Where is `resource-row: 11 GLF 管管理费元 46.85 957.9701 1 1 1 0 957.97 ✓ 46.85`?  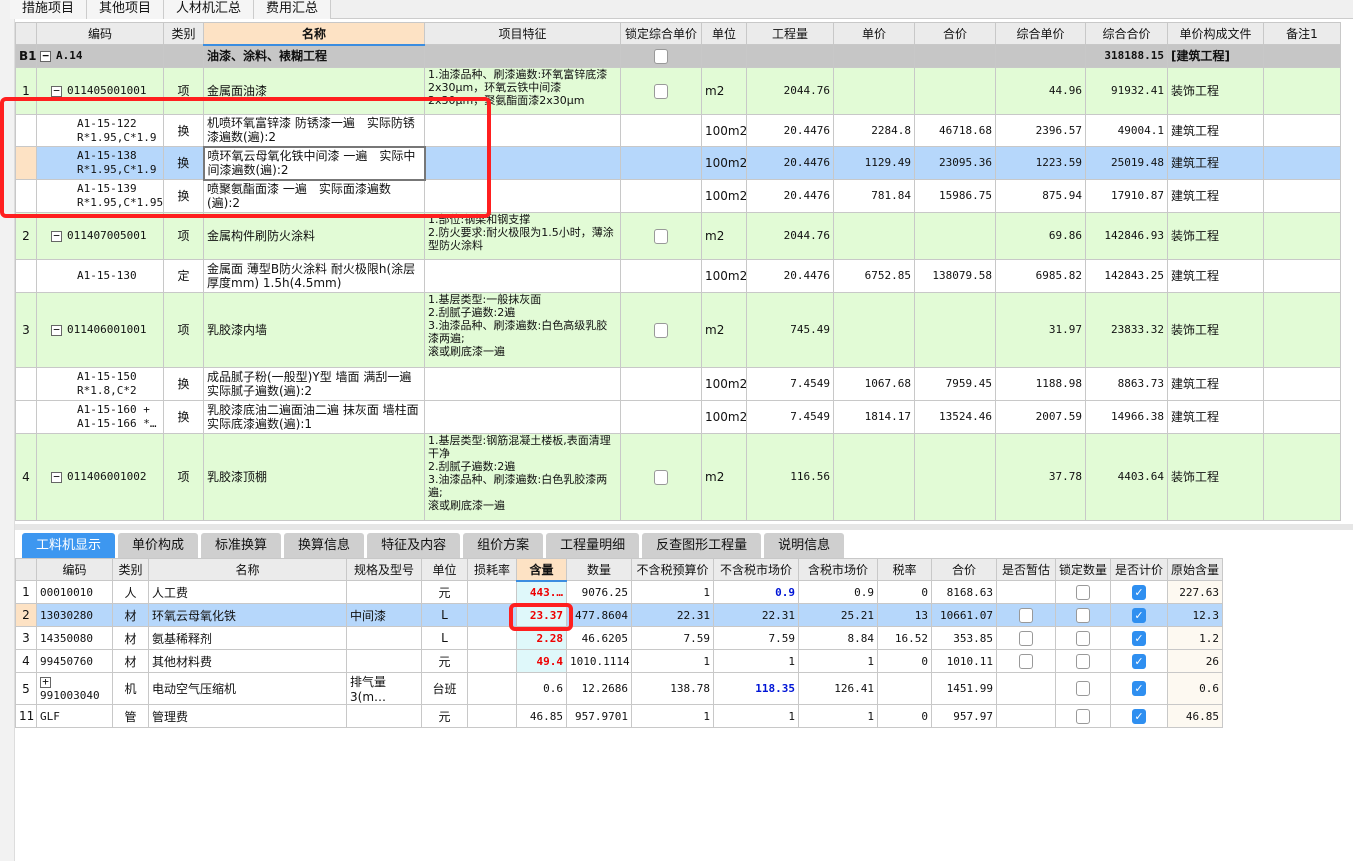 resource-row: 11 GLF 管管理费元 46.85 957.9701 1 1 1 0 957.97 ✓ 46.85 is located at coordinates (619, 716).